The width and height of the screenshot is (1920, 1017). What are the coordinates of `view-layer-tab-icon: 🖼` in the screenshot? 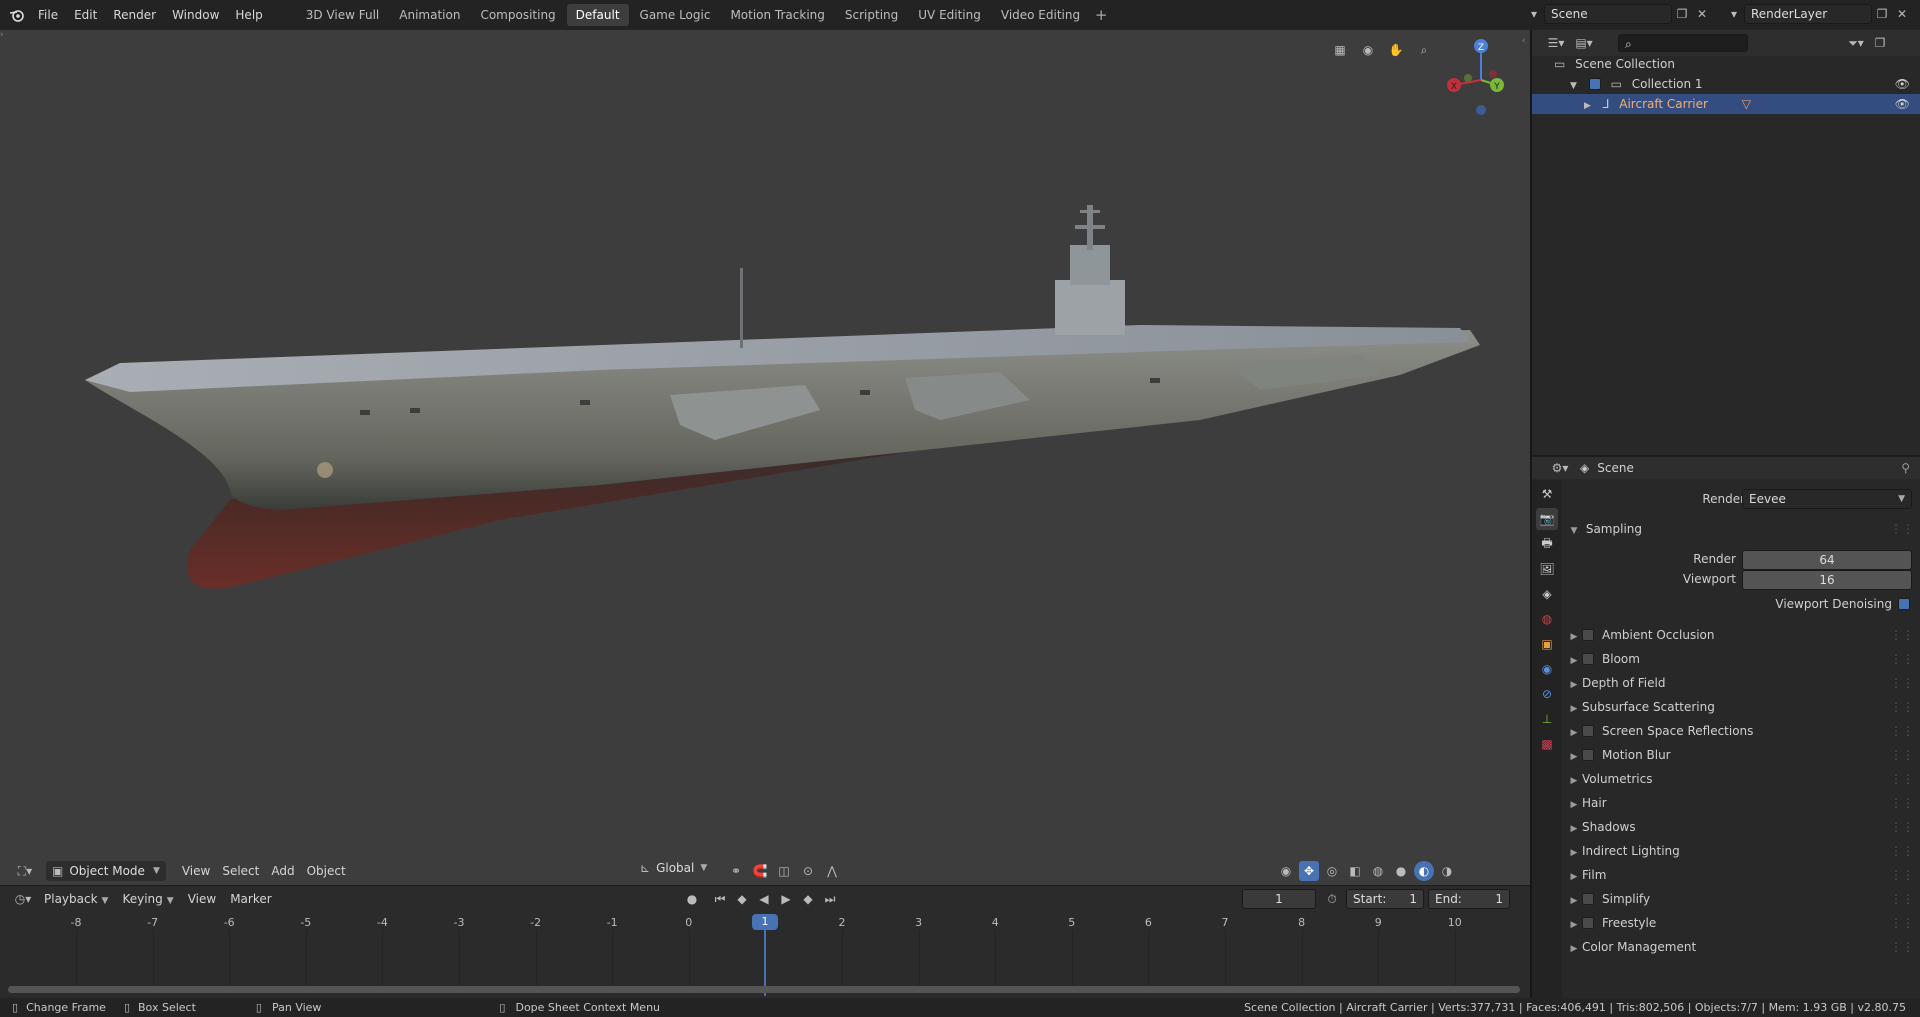 It's located at (1547, 569).